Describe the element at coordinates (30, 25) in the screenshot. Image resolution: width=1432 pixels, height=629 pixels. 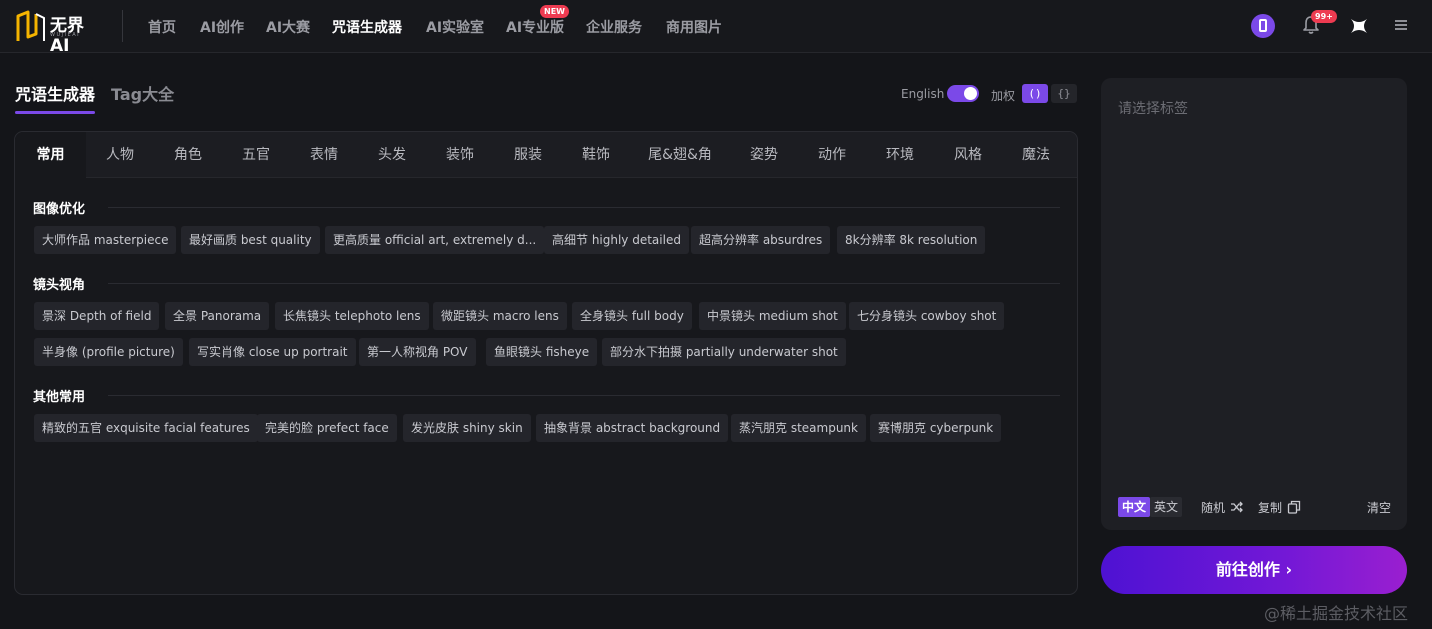
I see `logo-mark-icon` at that location.